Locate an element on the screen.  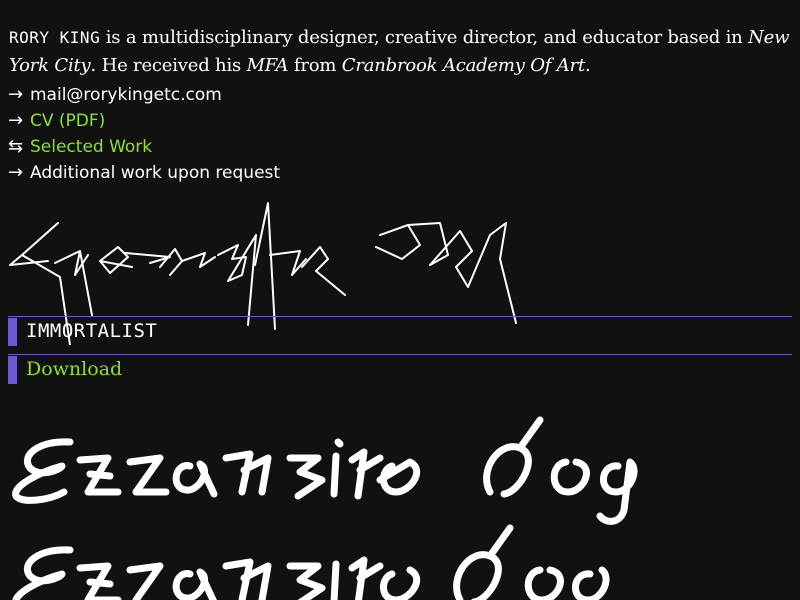
intro-text-2: . He received his is located at coordinates (168, 65).